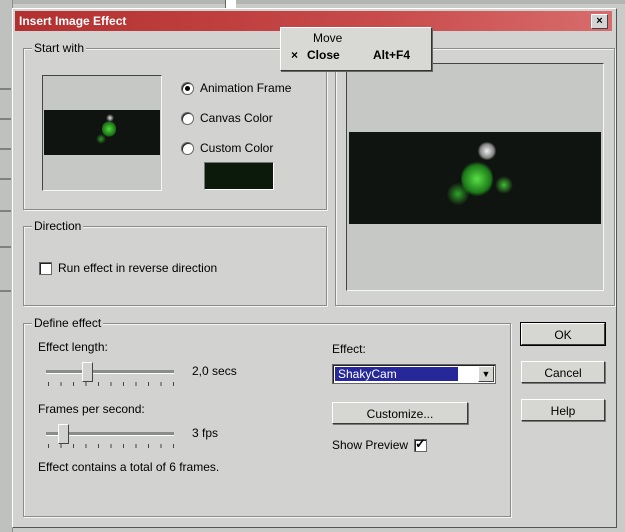  What do you see at coordinates (295, 55) in the screenshot?
I see `close-icon: ×` at bounding box center [295, 55].